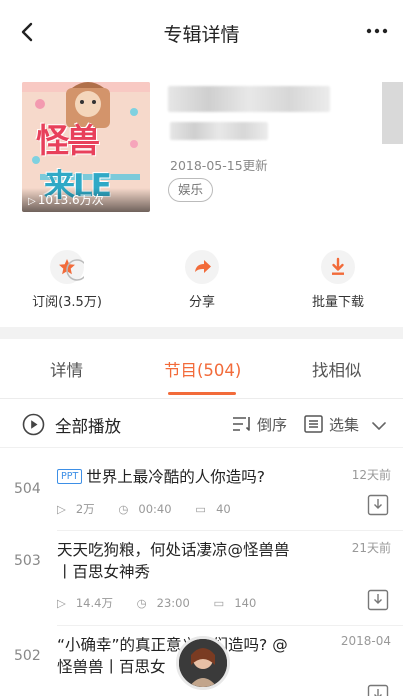 This screenshot has width=403, height=696. I want to click on episode-number: 503, so click(27, 561).